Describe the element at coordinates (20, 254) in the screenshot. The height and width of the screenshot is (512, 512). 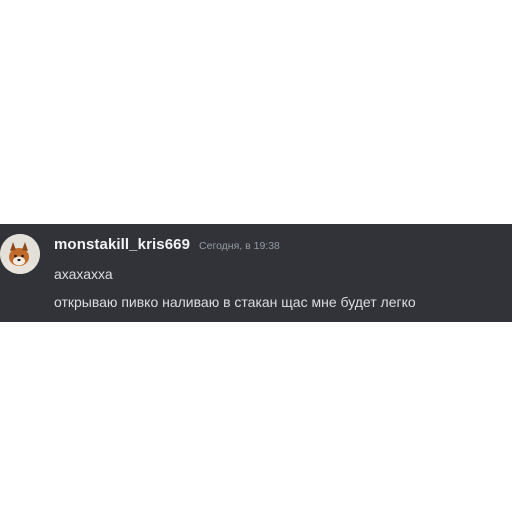
I see `dog-avatar-icon` at that location.